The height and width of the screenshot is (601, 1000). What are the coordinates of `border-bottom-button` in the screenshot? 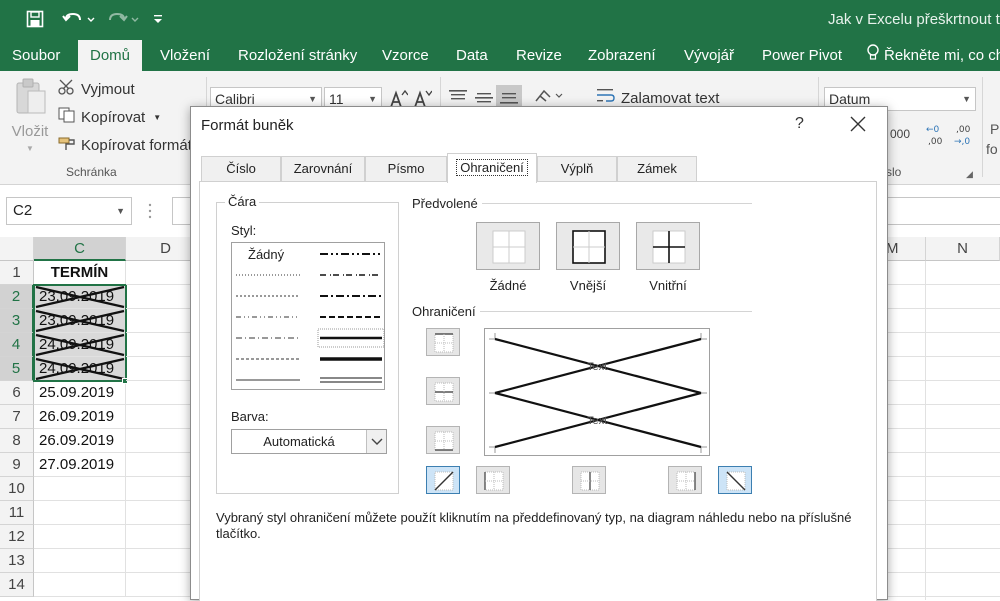 It's located at (443, 440).